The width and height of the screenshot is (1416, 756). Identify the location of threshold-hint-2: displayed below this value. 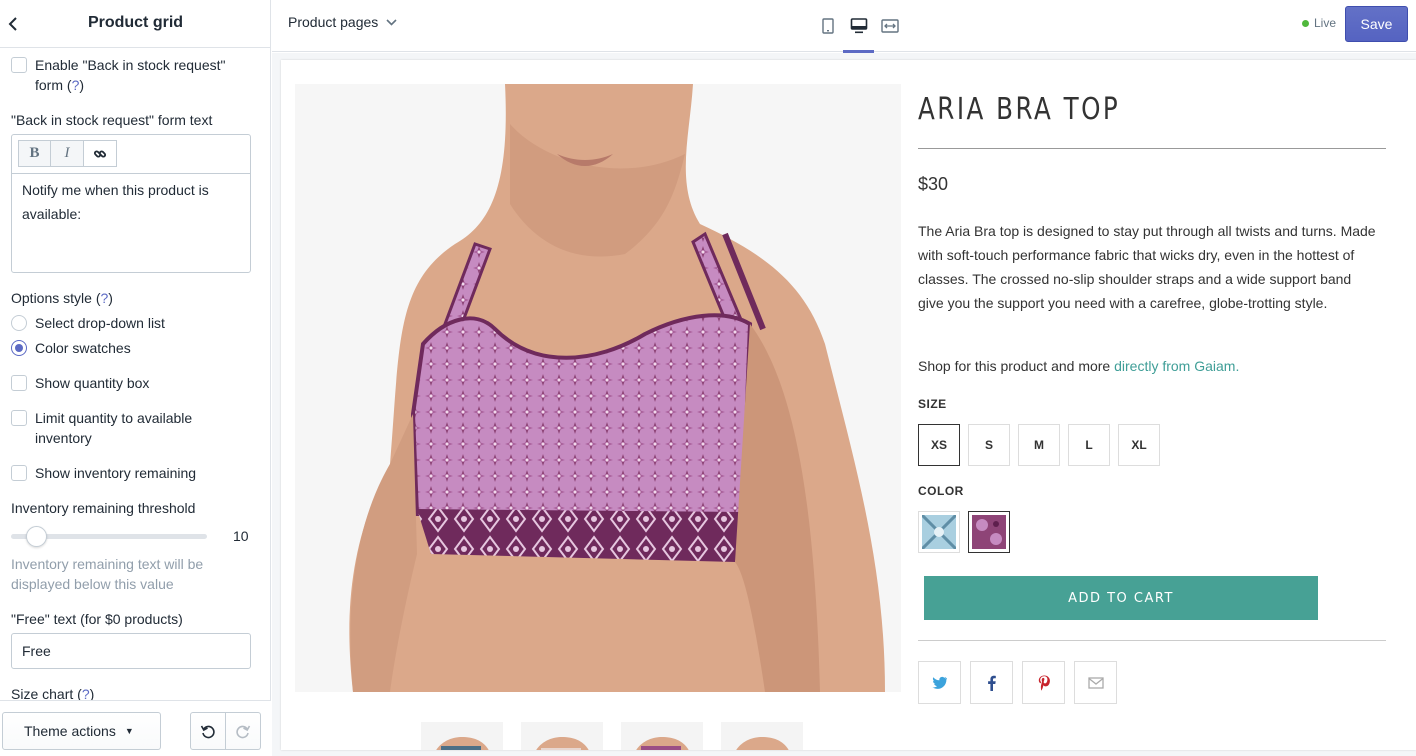
(92, 584).